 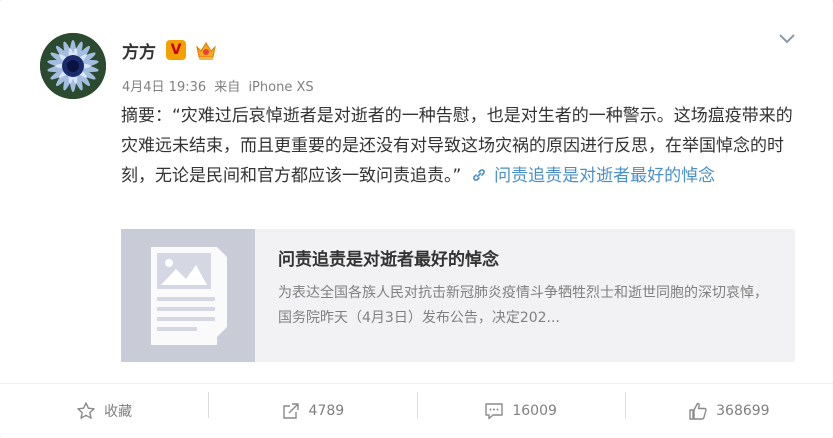 I want to click on article-title: 问责追责是对逝者最好的悼念, so click(x=388, y=257).